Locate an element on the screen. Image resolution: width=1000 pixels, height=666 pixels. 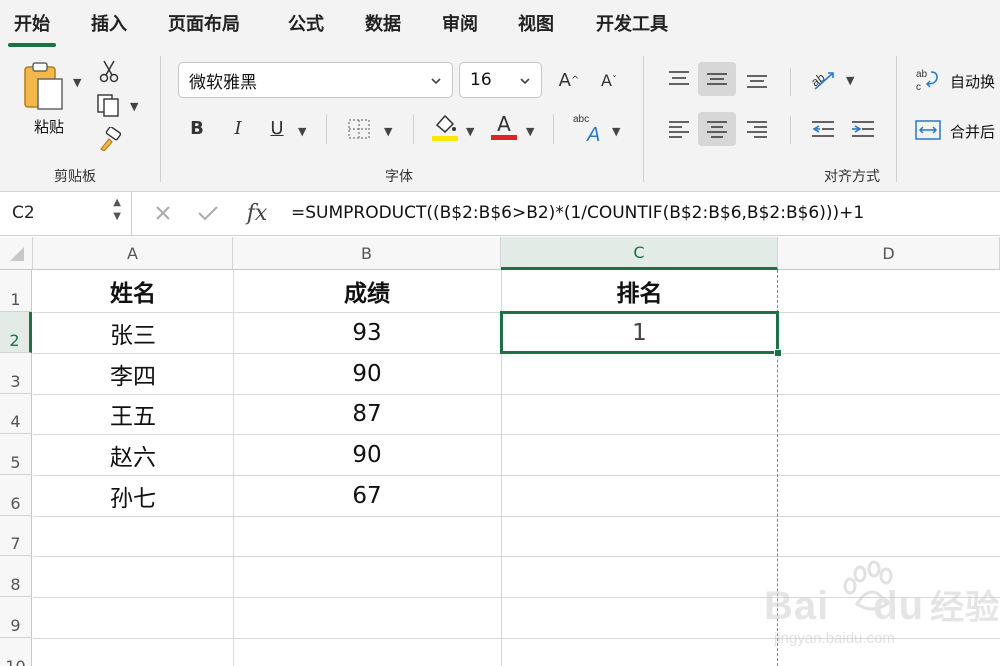
copy-icon is located at coordinates (109, 105).